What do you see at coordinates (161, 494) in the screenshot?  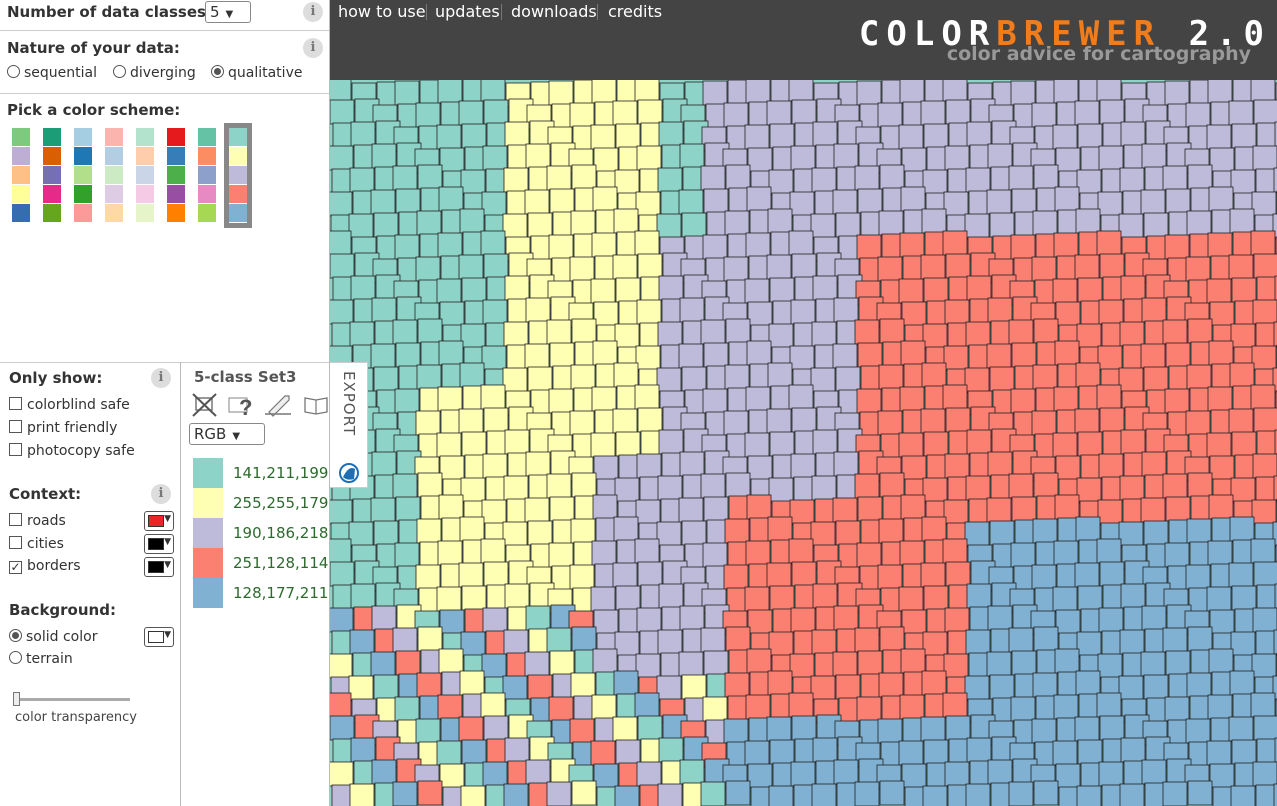 I see `context-info-icon: i` at bounding box center [161, 494].